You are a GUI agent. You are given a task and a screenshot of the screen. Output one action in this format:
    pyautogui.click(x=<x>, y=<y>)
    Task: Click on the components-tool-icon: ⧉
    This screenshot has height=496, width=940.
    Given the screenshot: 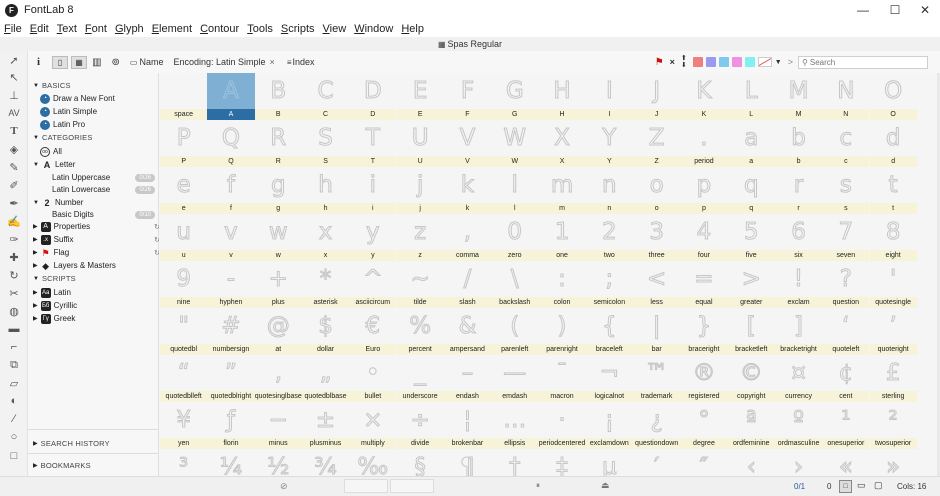 What is the action you would take?
    pyautogui.click(x=14, y=365)
    